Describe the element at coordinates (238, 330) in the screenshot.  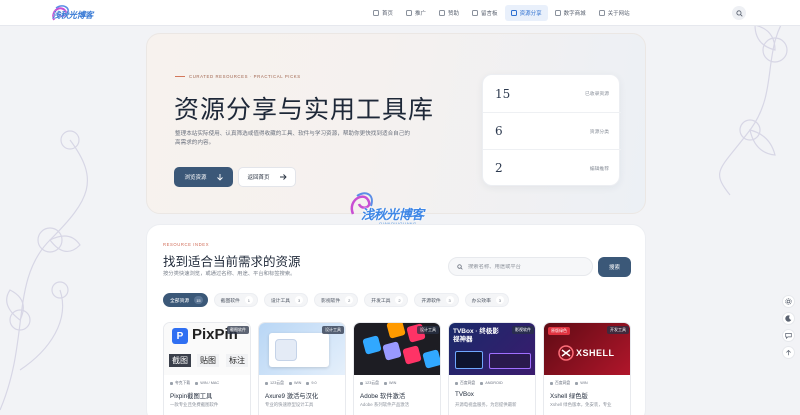
I see `category-badge: 截图软件` at that location.